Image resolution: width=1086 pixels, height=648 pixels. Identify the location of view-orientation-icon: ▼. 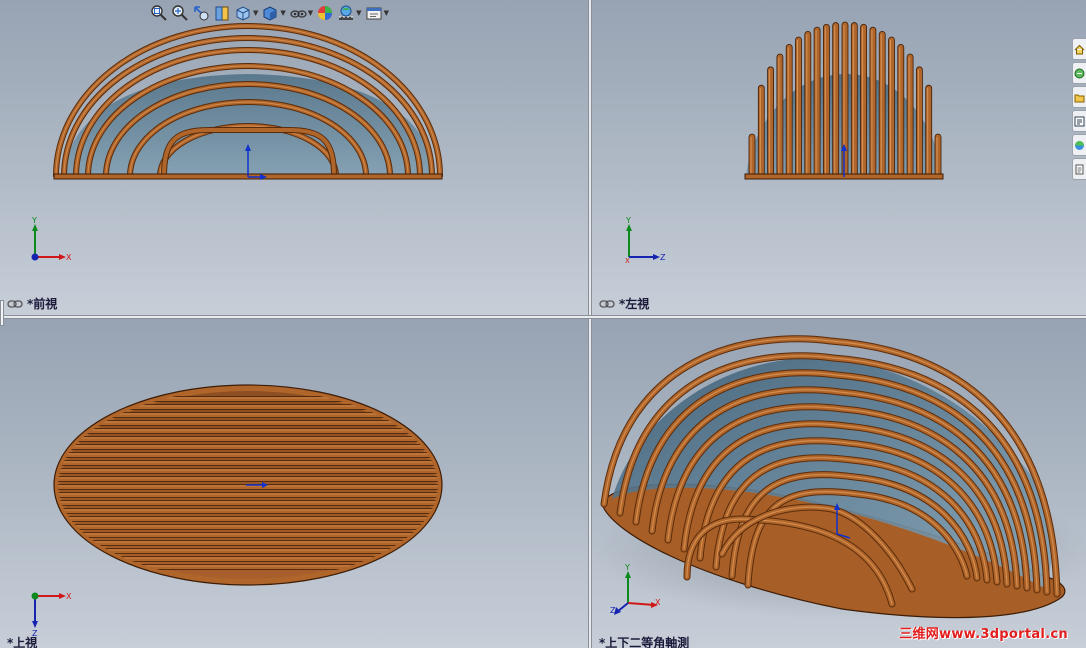
(246, 13).